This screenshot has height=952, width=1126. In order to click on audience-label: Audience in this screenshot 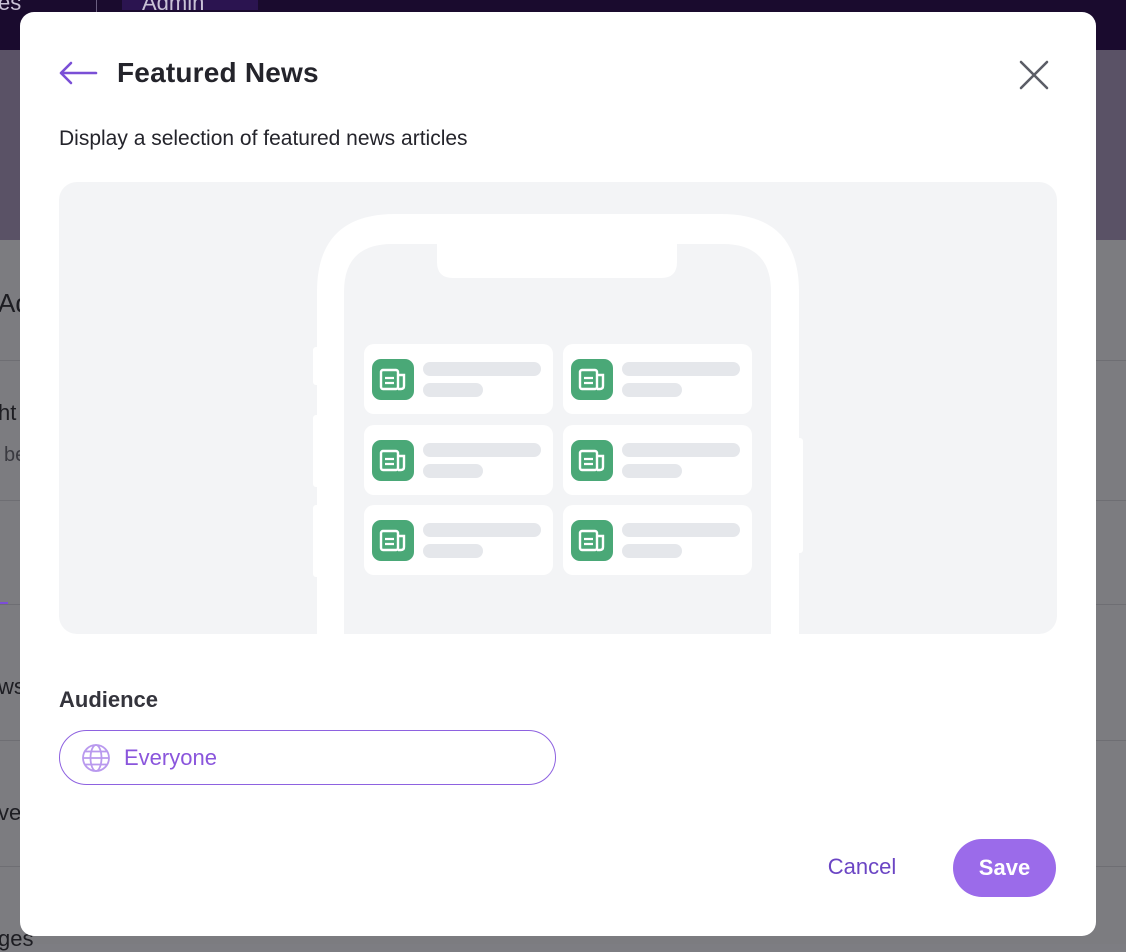, I will do `click(109, 699)`.